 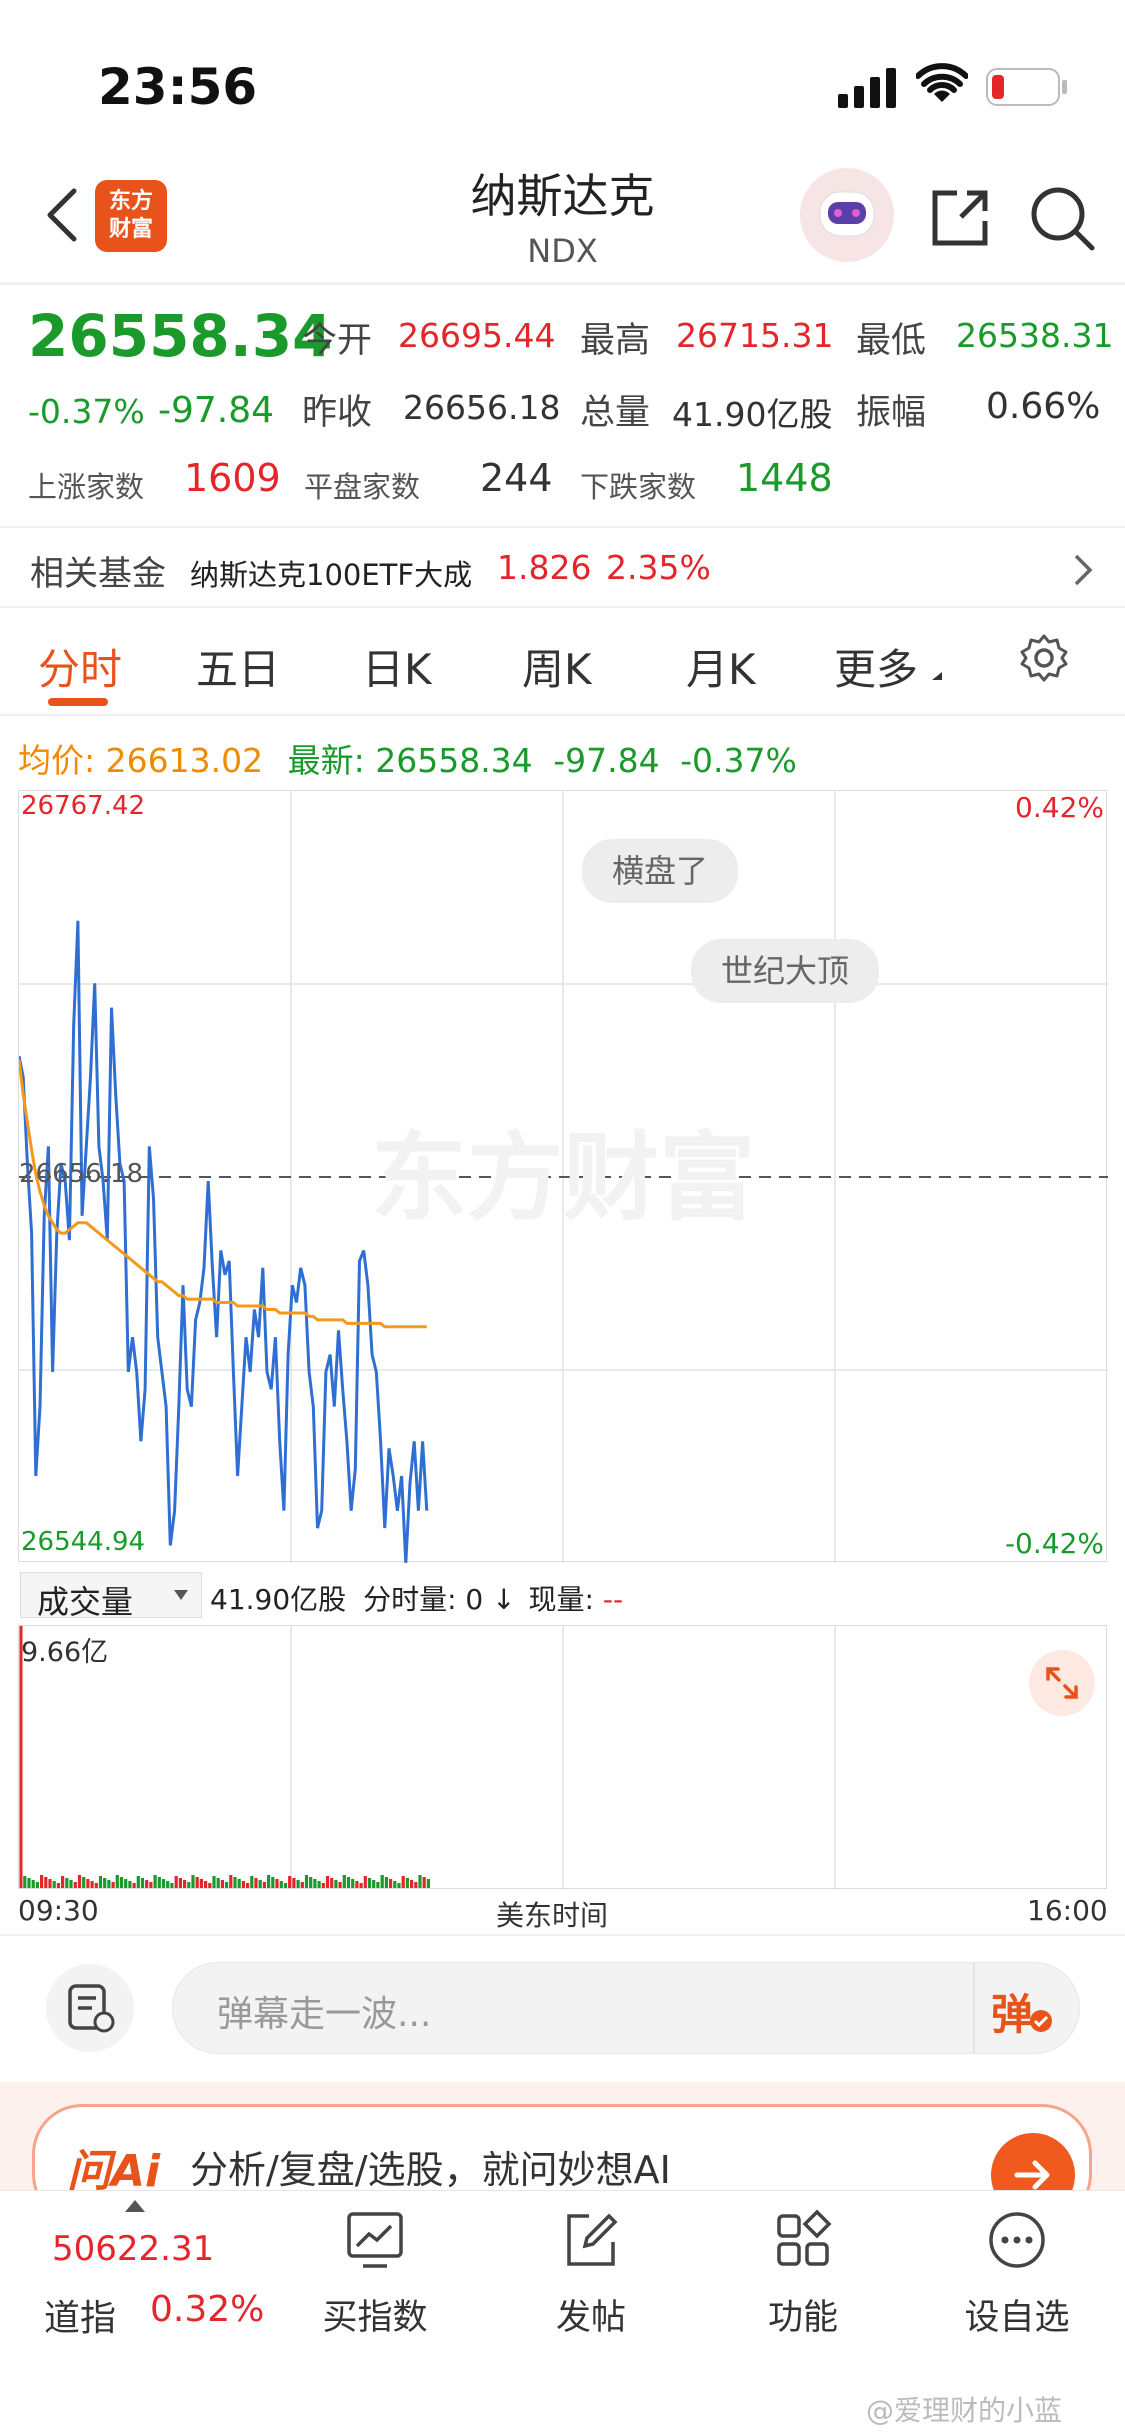 What do you see at coordinates (65, 1652) in the screenshot?
I see `volume-max-label: 9.66亿` at bounding box center [65, 1652].